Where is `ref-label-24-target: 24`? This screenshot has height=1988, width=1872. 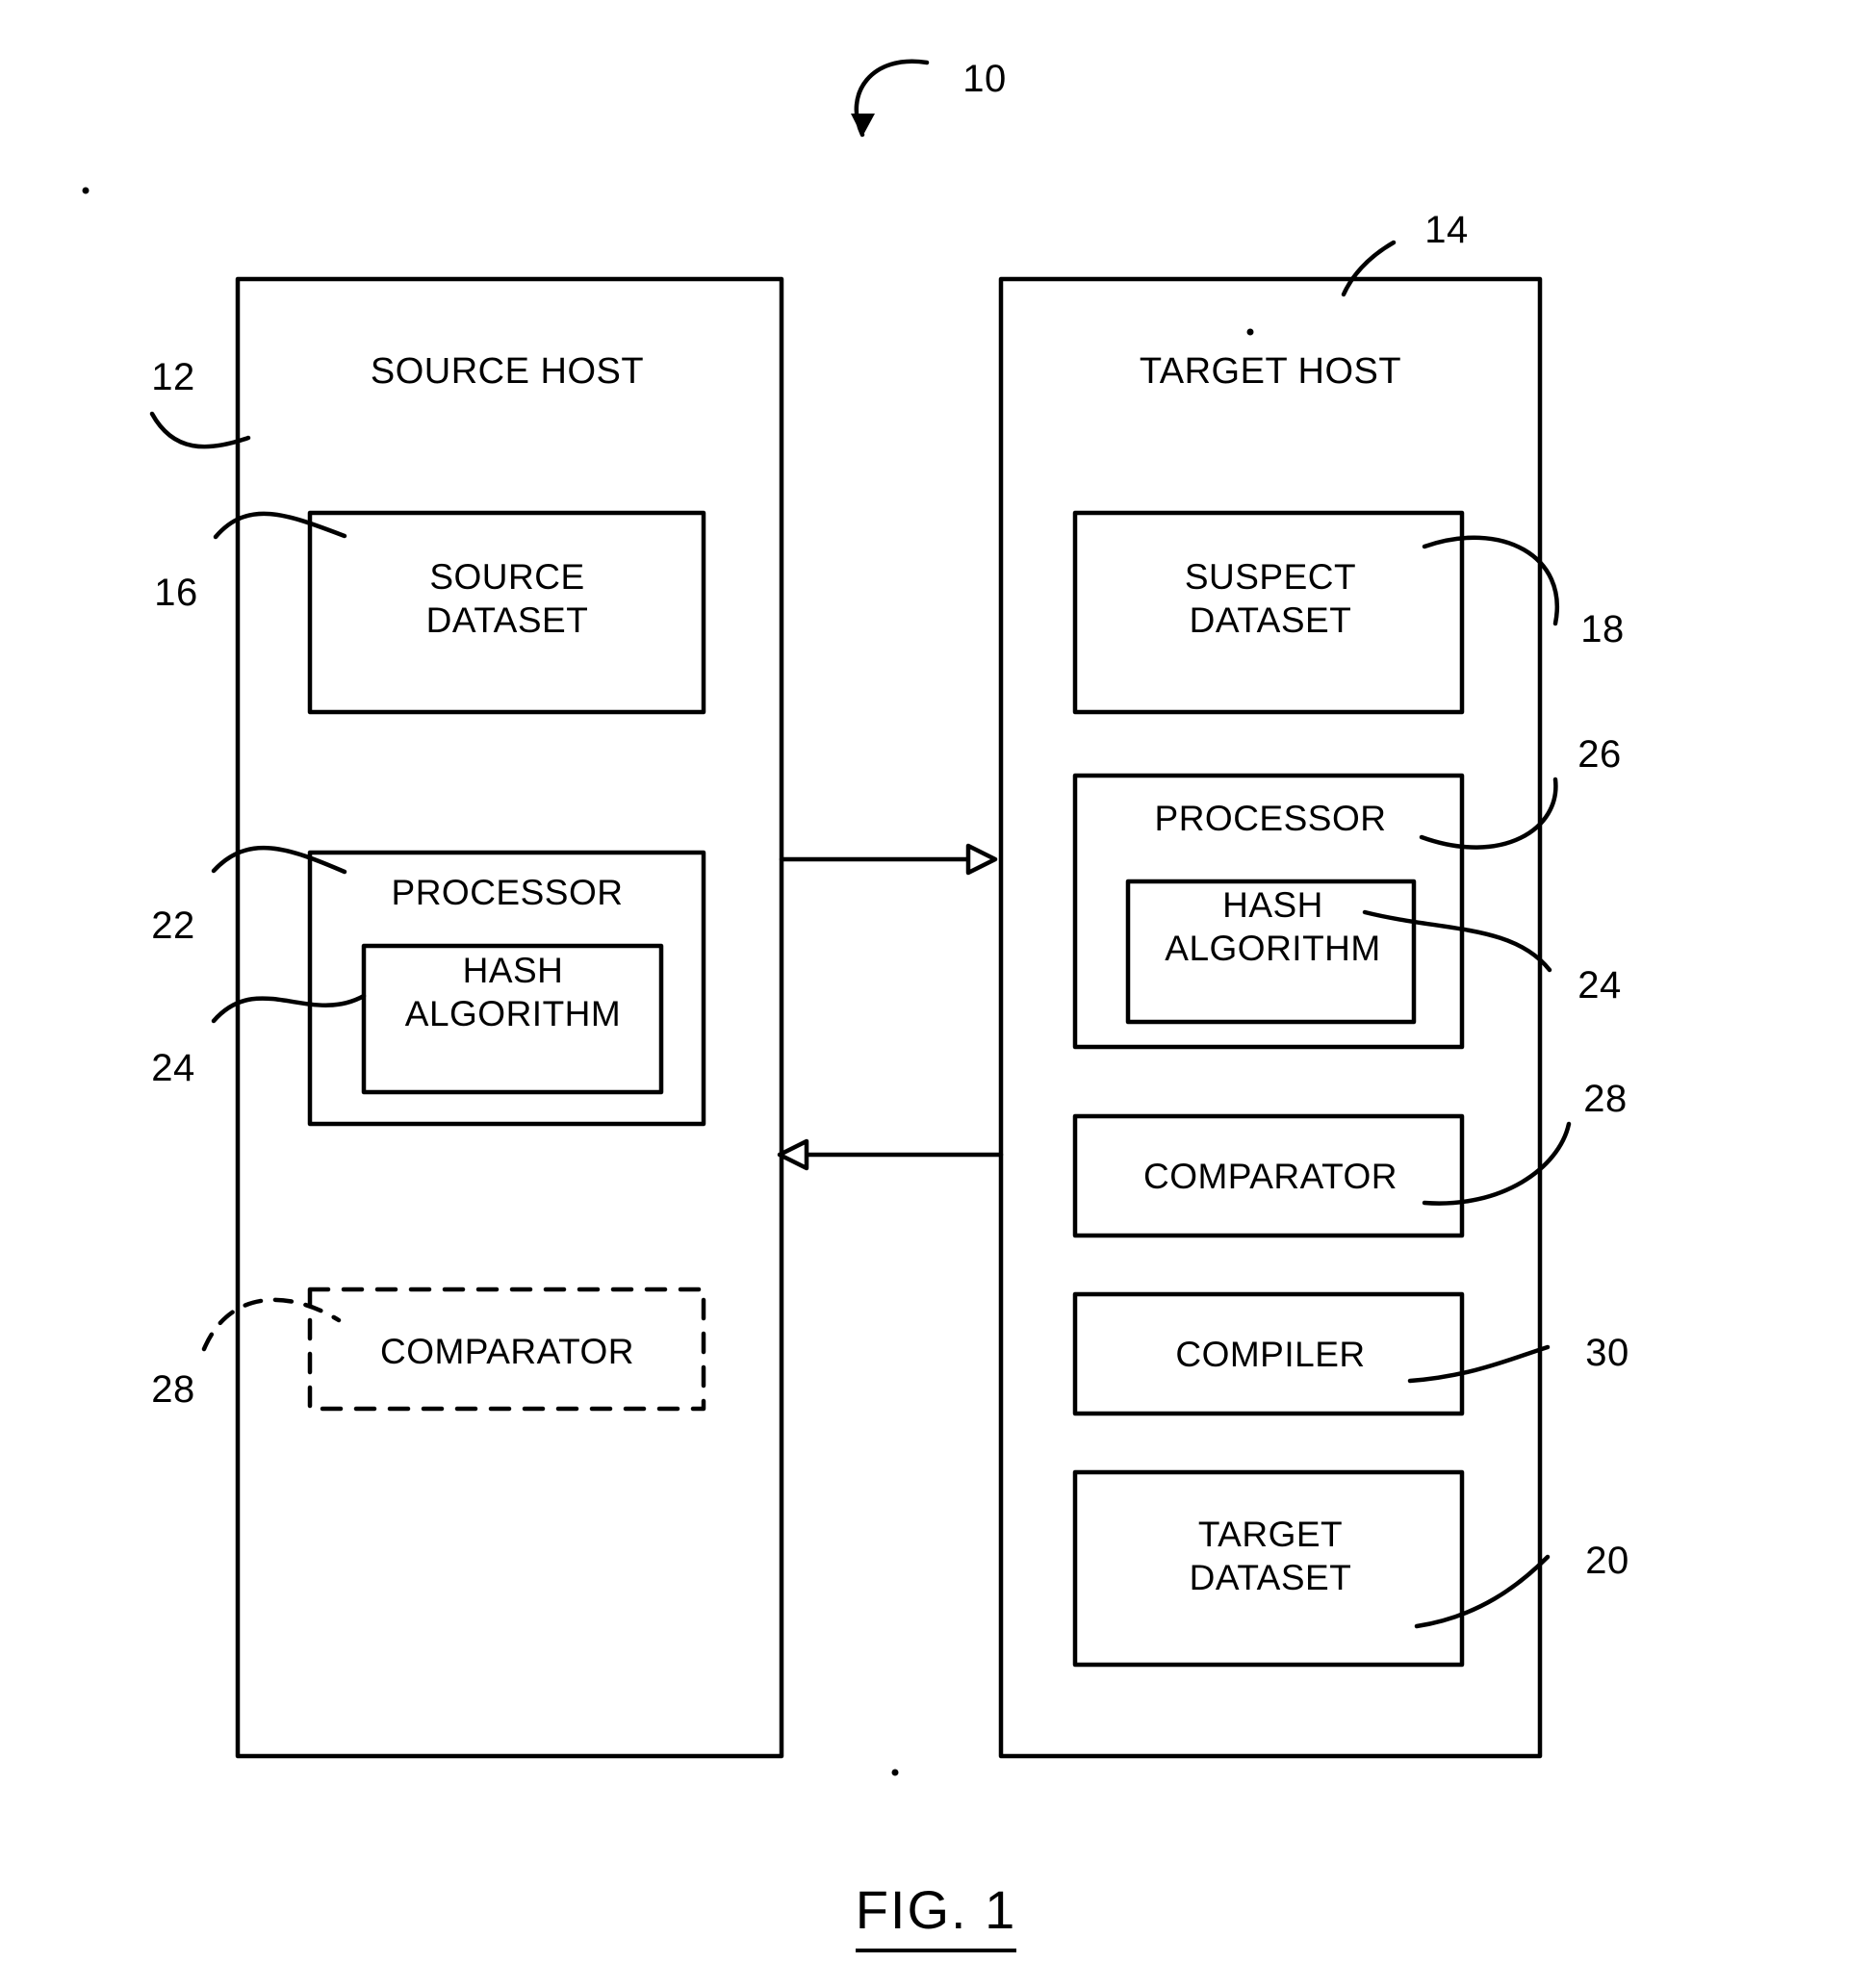 ref-label-24-target: 24 is located at coordinates (1600, 986).